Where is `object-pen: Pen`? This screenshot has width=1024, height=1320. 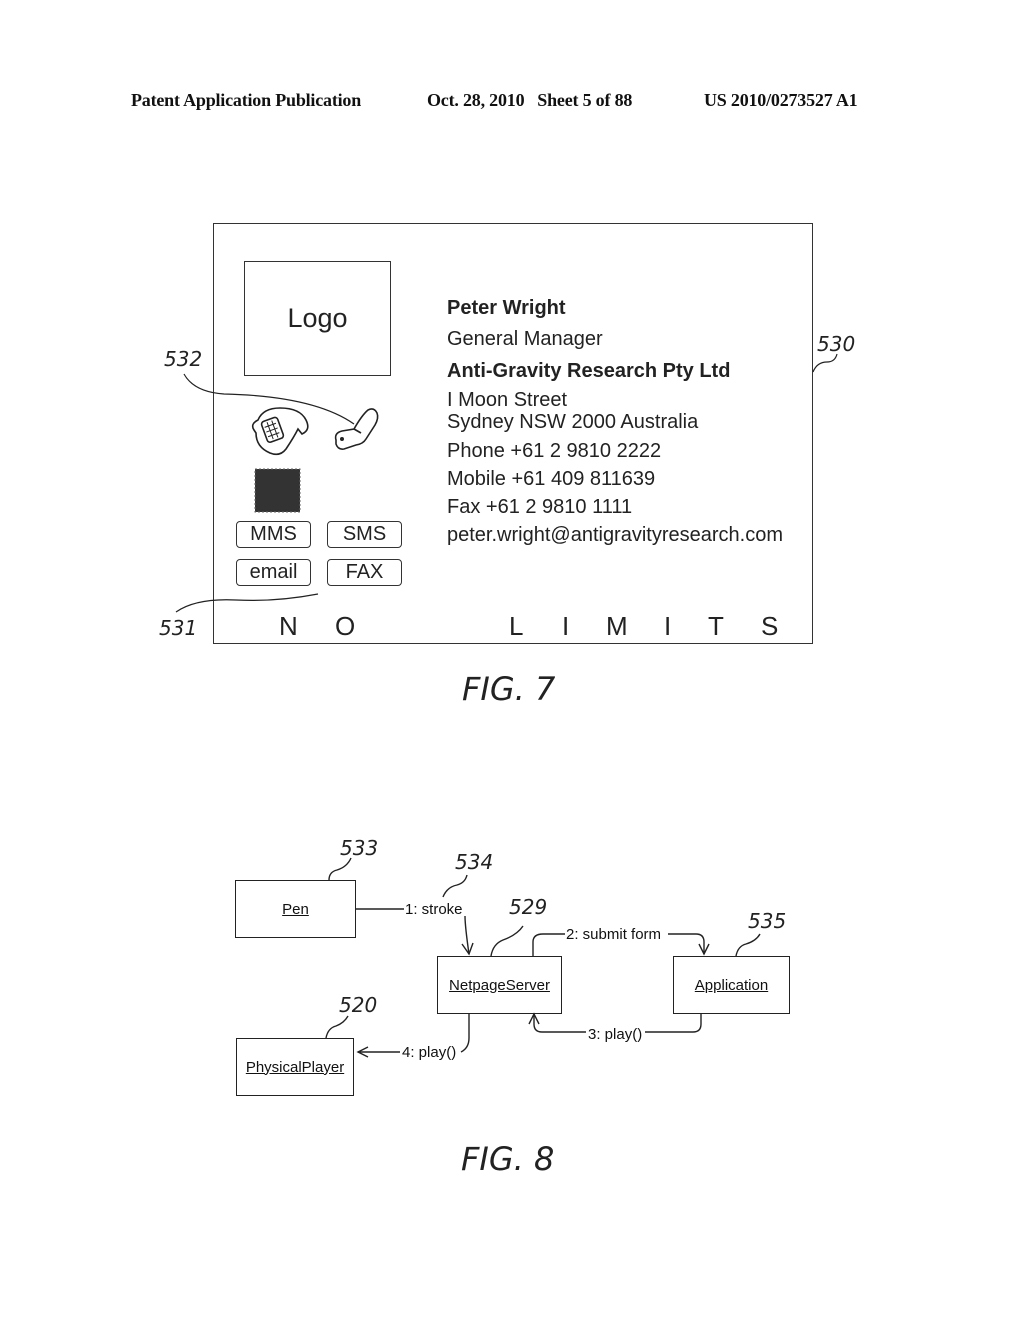 object-pen: Pen is located at coordinates (295, 909).